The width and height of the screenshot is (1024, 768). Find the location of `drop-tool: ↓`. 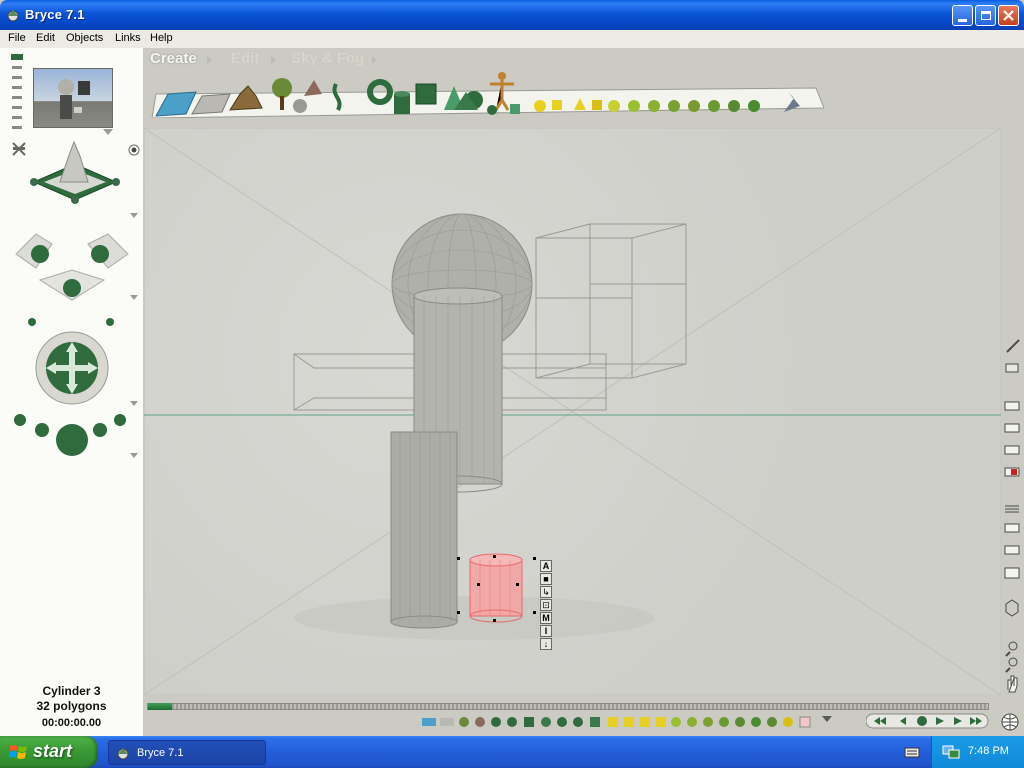

drop-tool: ↓ is located at coordinates (546, 644).